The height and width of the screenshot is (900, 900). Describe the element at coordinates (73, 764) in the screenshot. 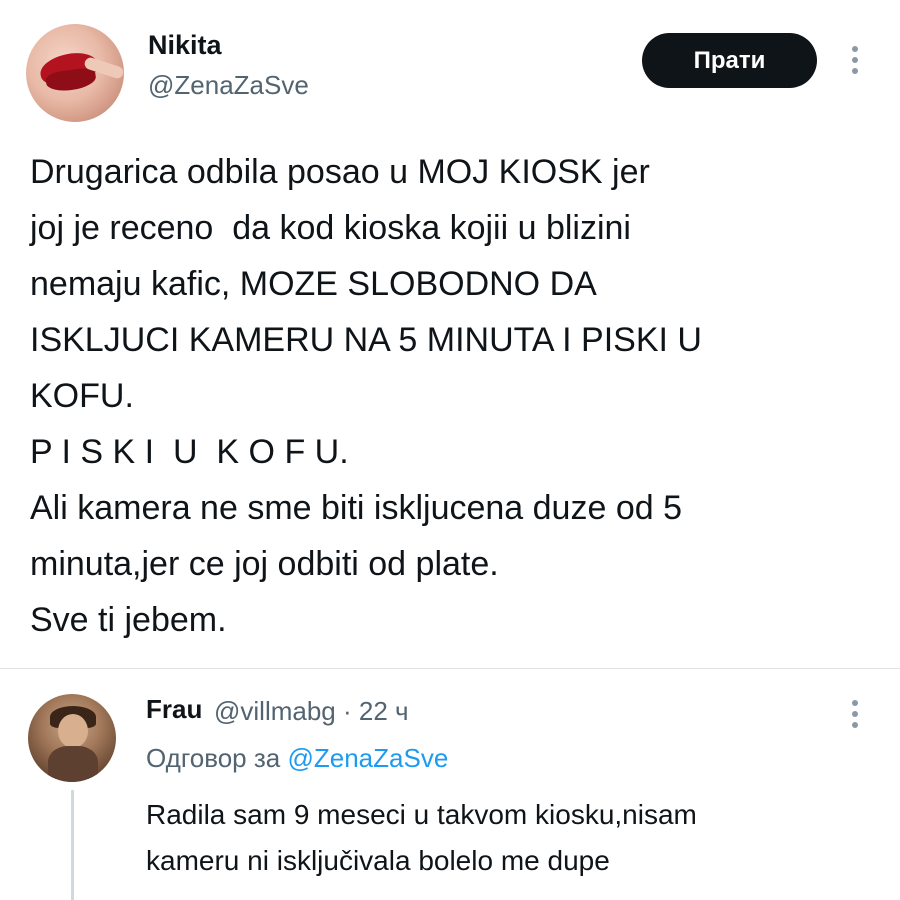

I see `avatar-body` at that location.